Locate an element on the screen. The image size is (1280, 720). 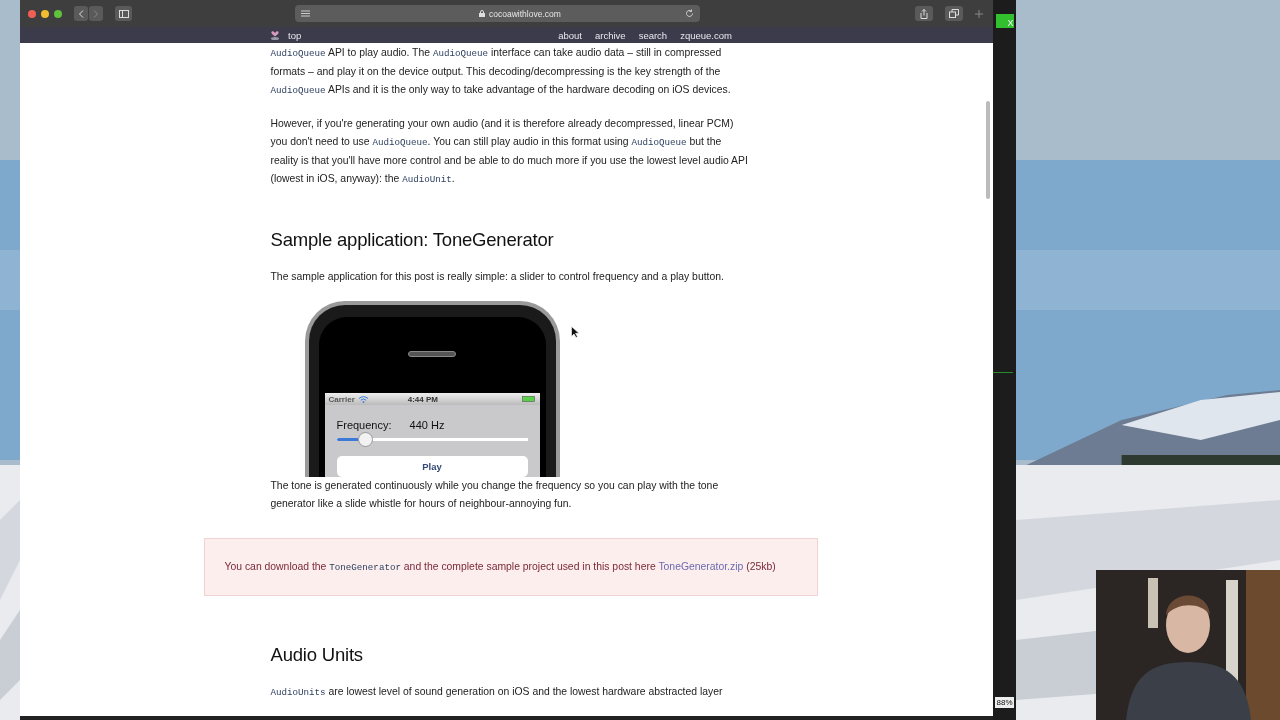
tabs-icon is located at coordinates (954, 13).